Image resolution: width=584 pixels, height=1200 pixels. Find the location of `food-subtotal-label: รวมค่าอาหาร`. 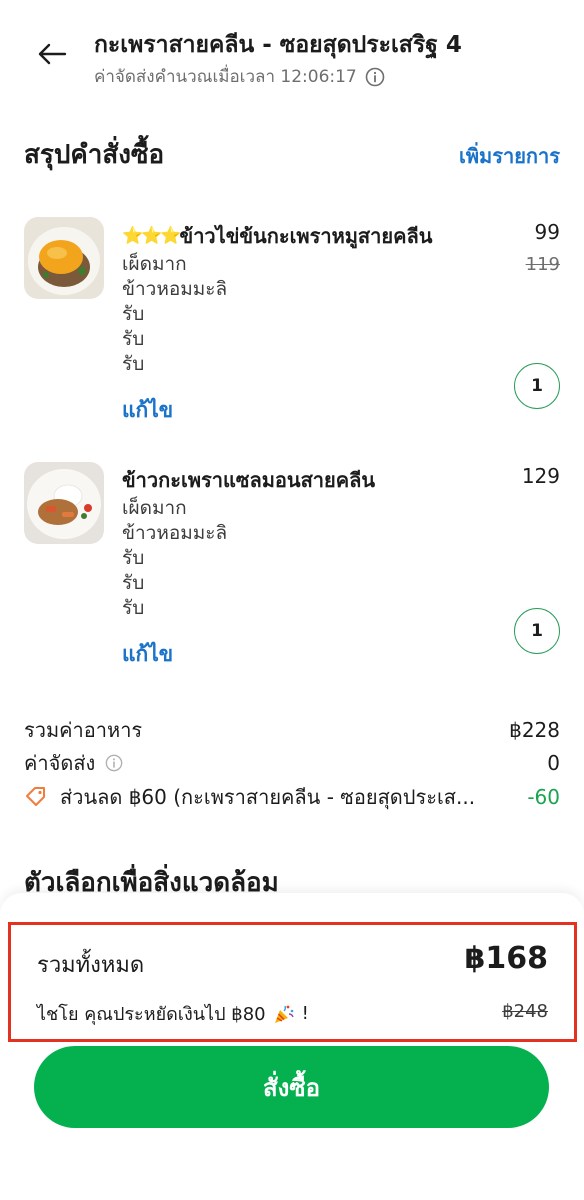

food-subtotal-label: รวมค่าอาหาร is located at coordinates (83, 730).